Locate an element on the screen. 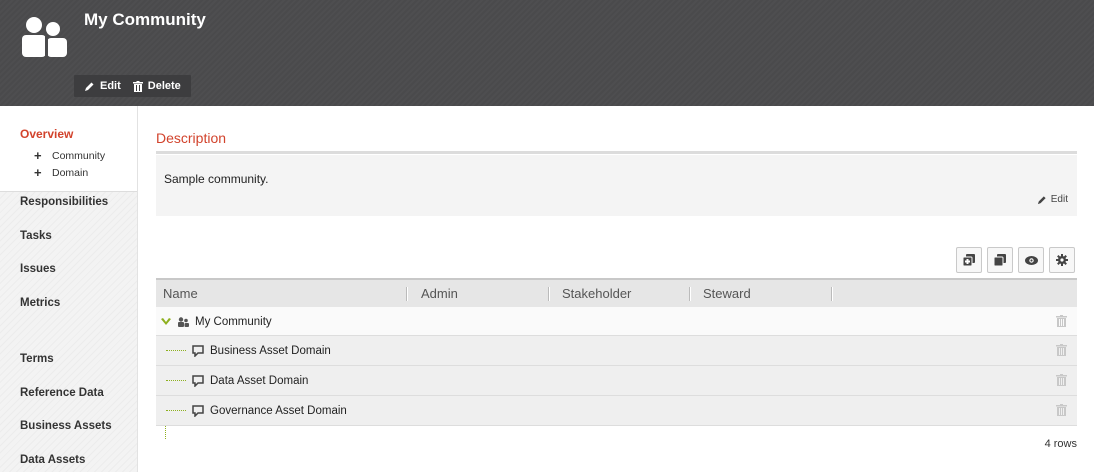  chevron-down-icon is located at coordinates (166, 321).